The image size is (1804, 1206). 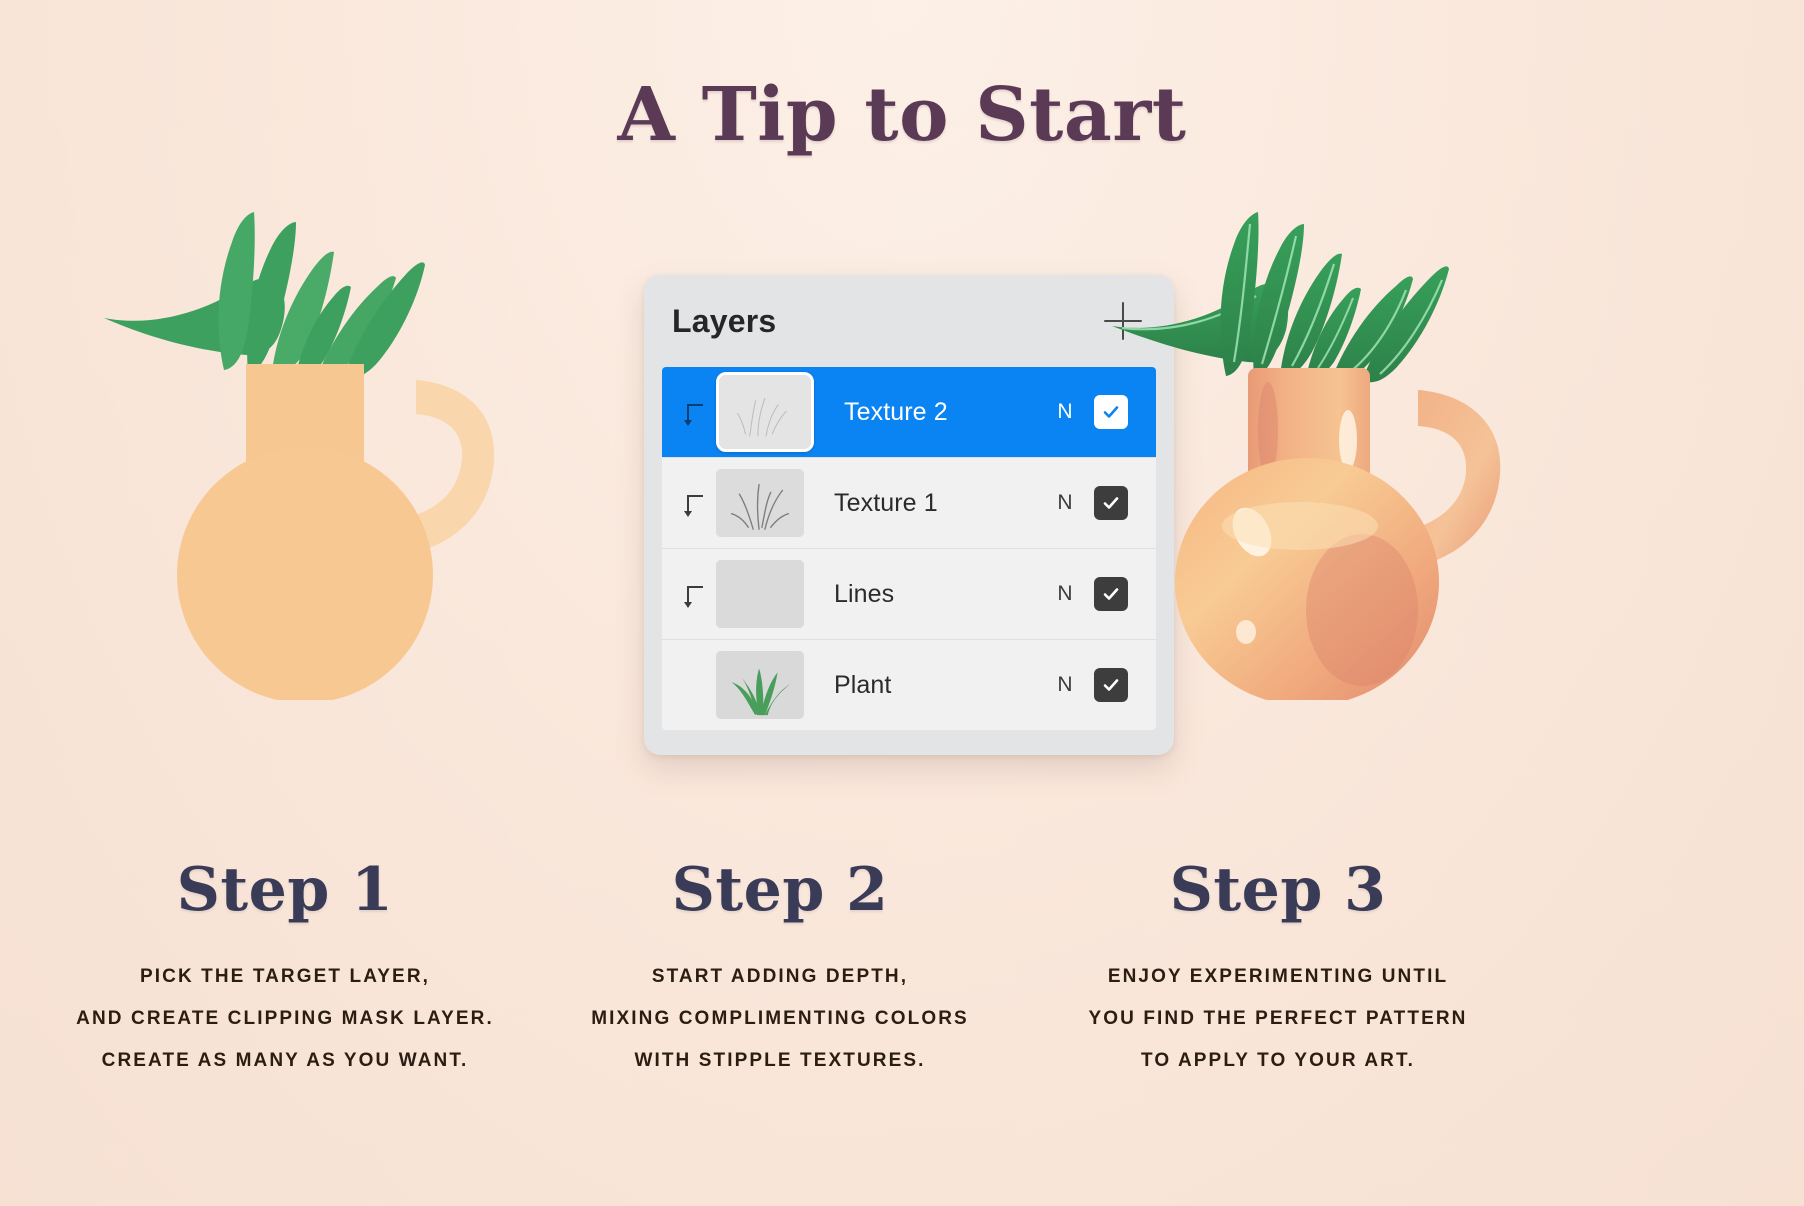 I want to click on step-title: Step 3, so click(x=1278, y=890).